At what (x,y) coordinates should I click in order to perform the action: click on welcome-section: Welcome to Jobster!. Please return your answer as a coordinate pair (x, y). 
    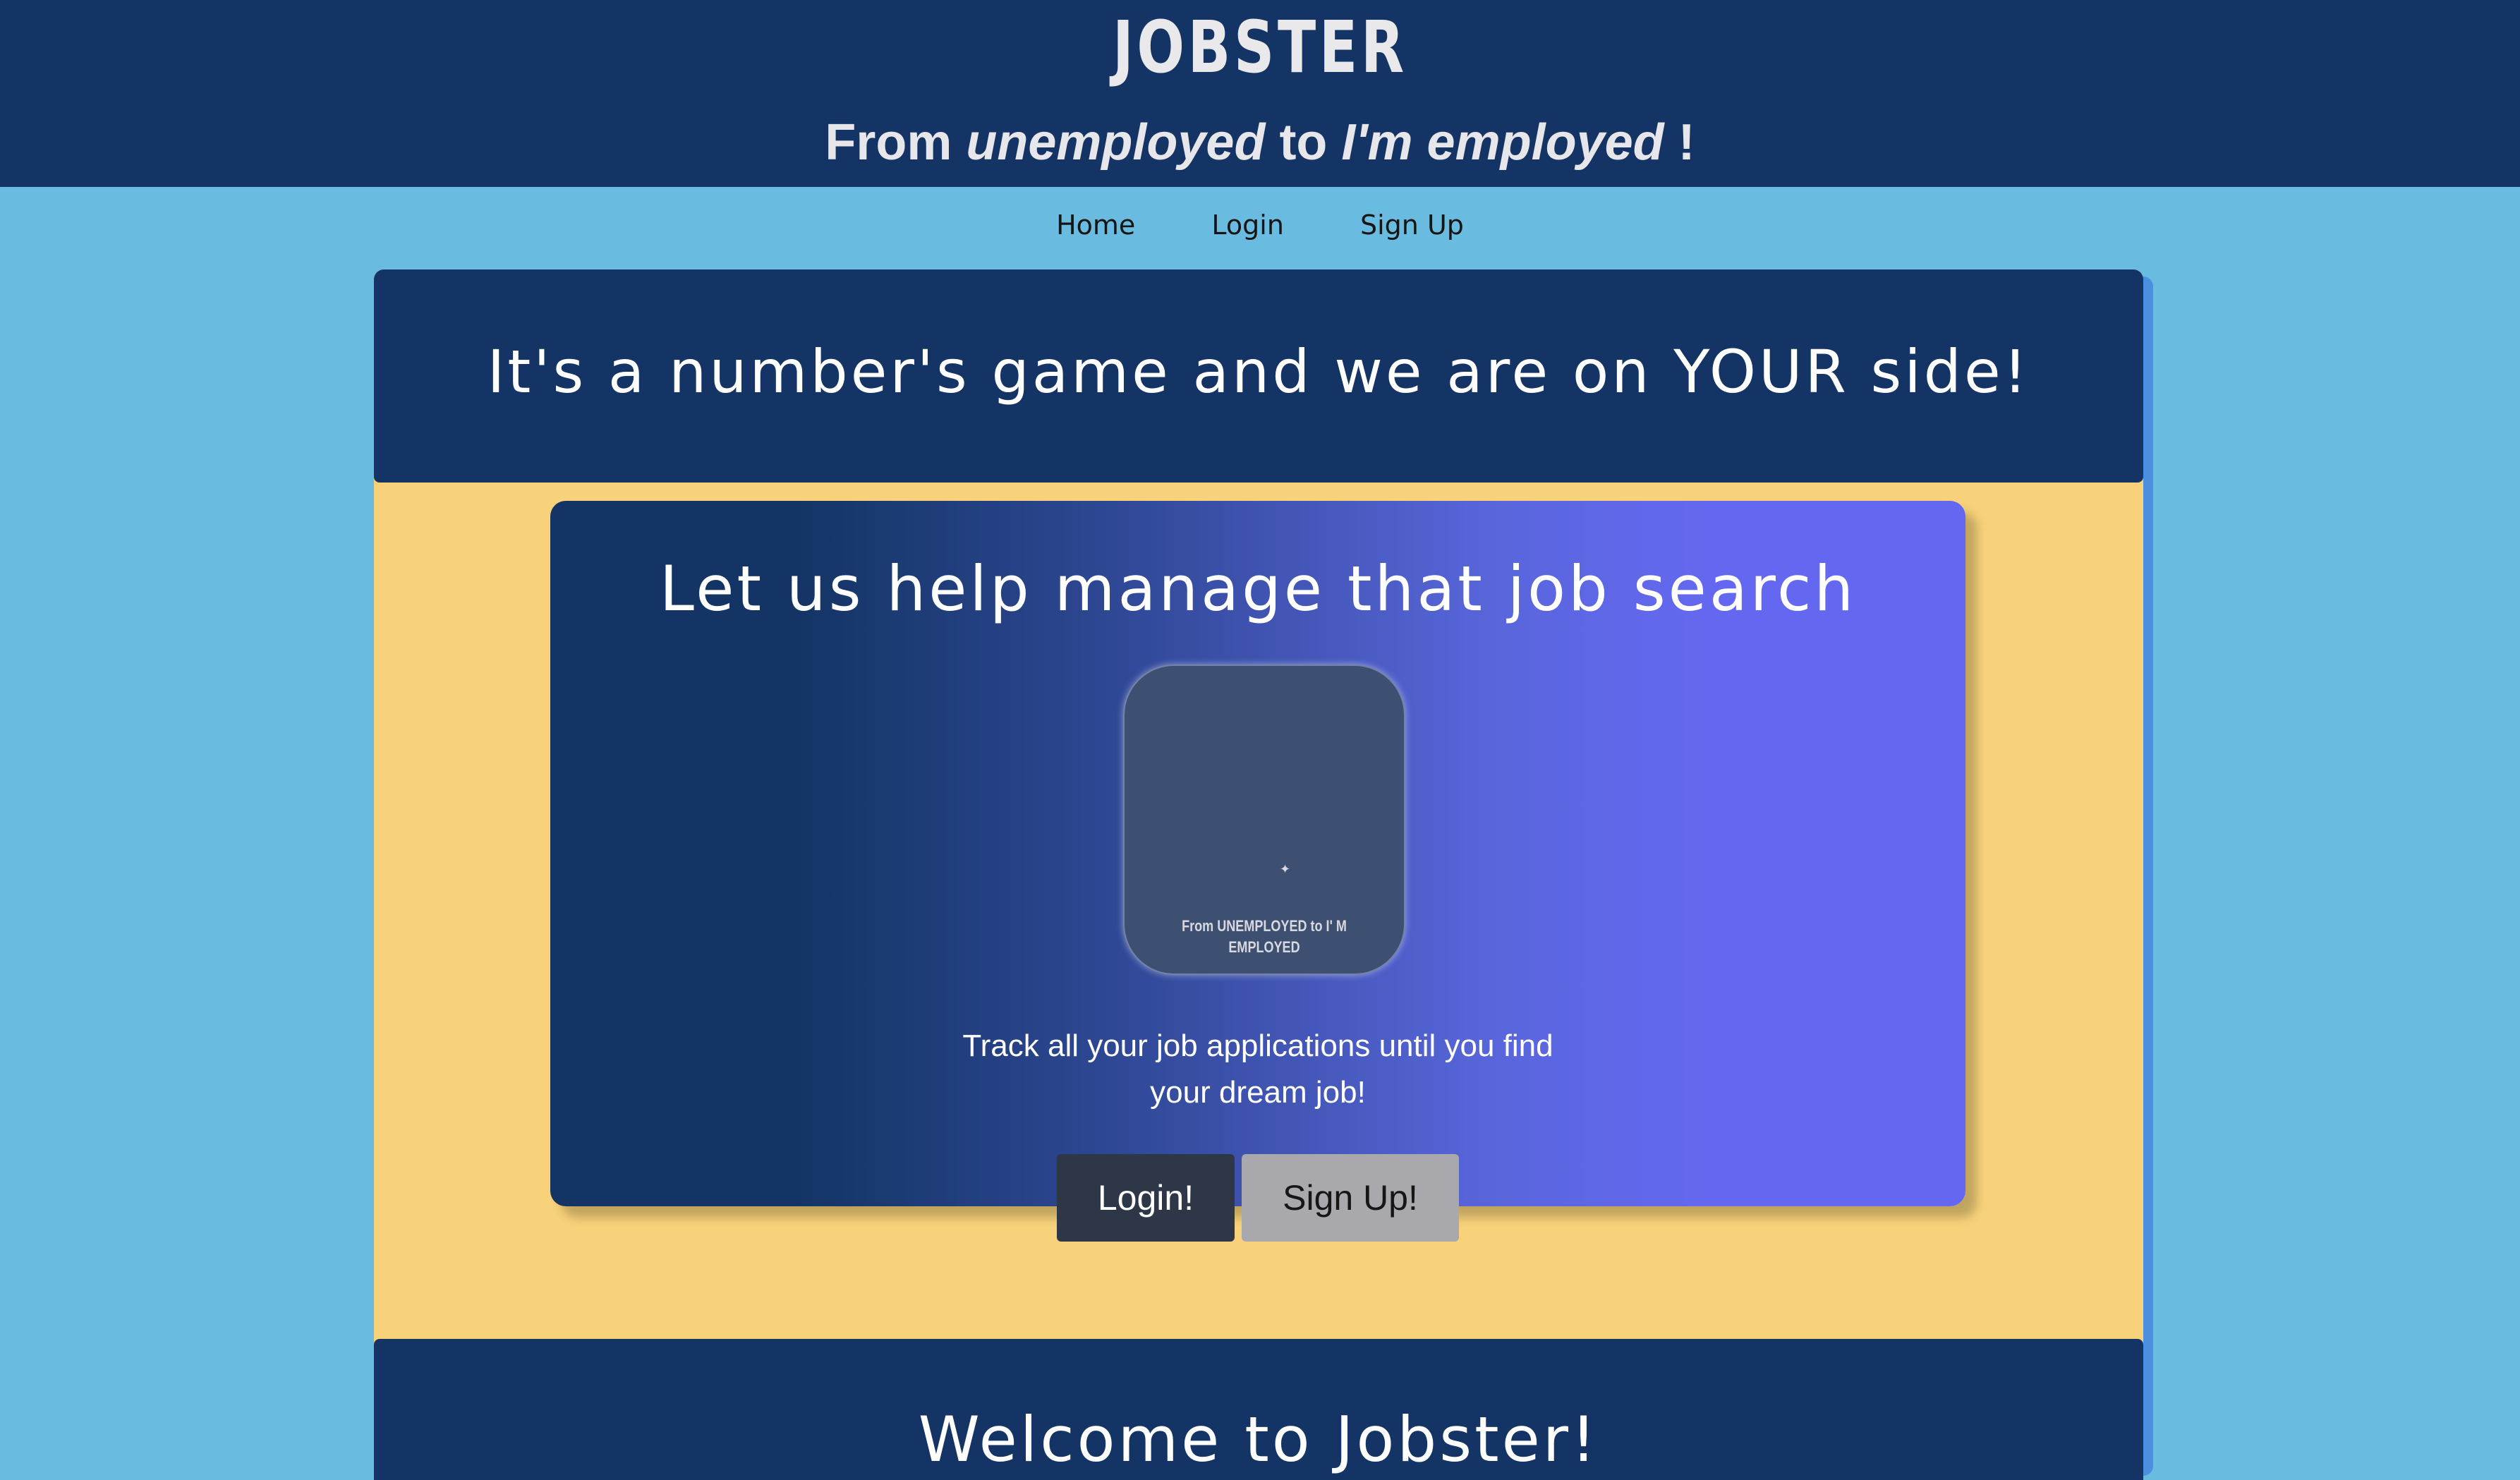
    Looking at the image, I should click on (1258, 1409).